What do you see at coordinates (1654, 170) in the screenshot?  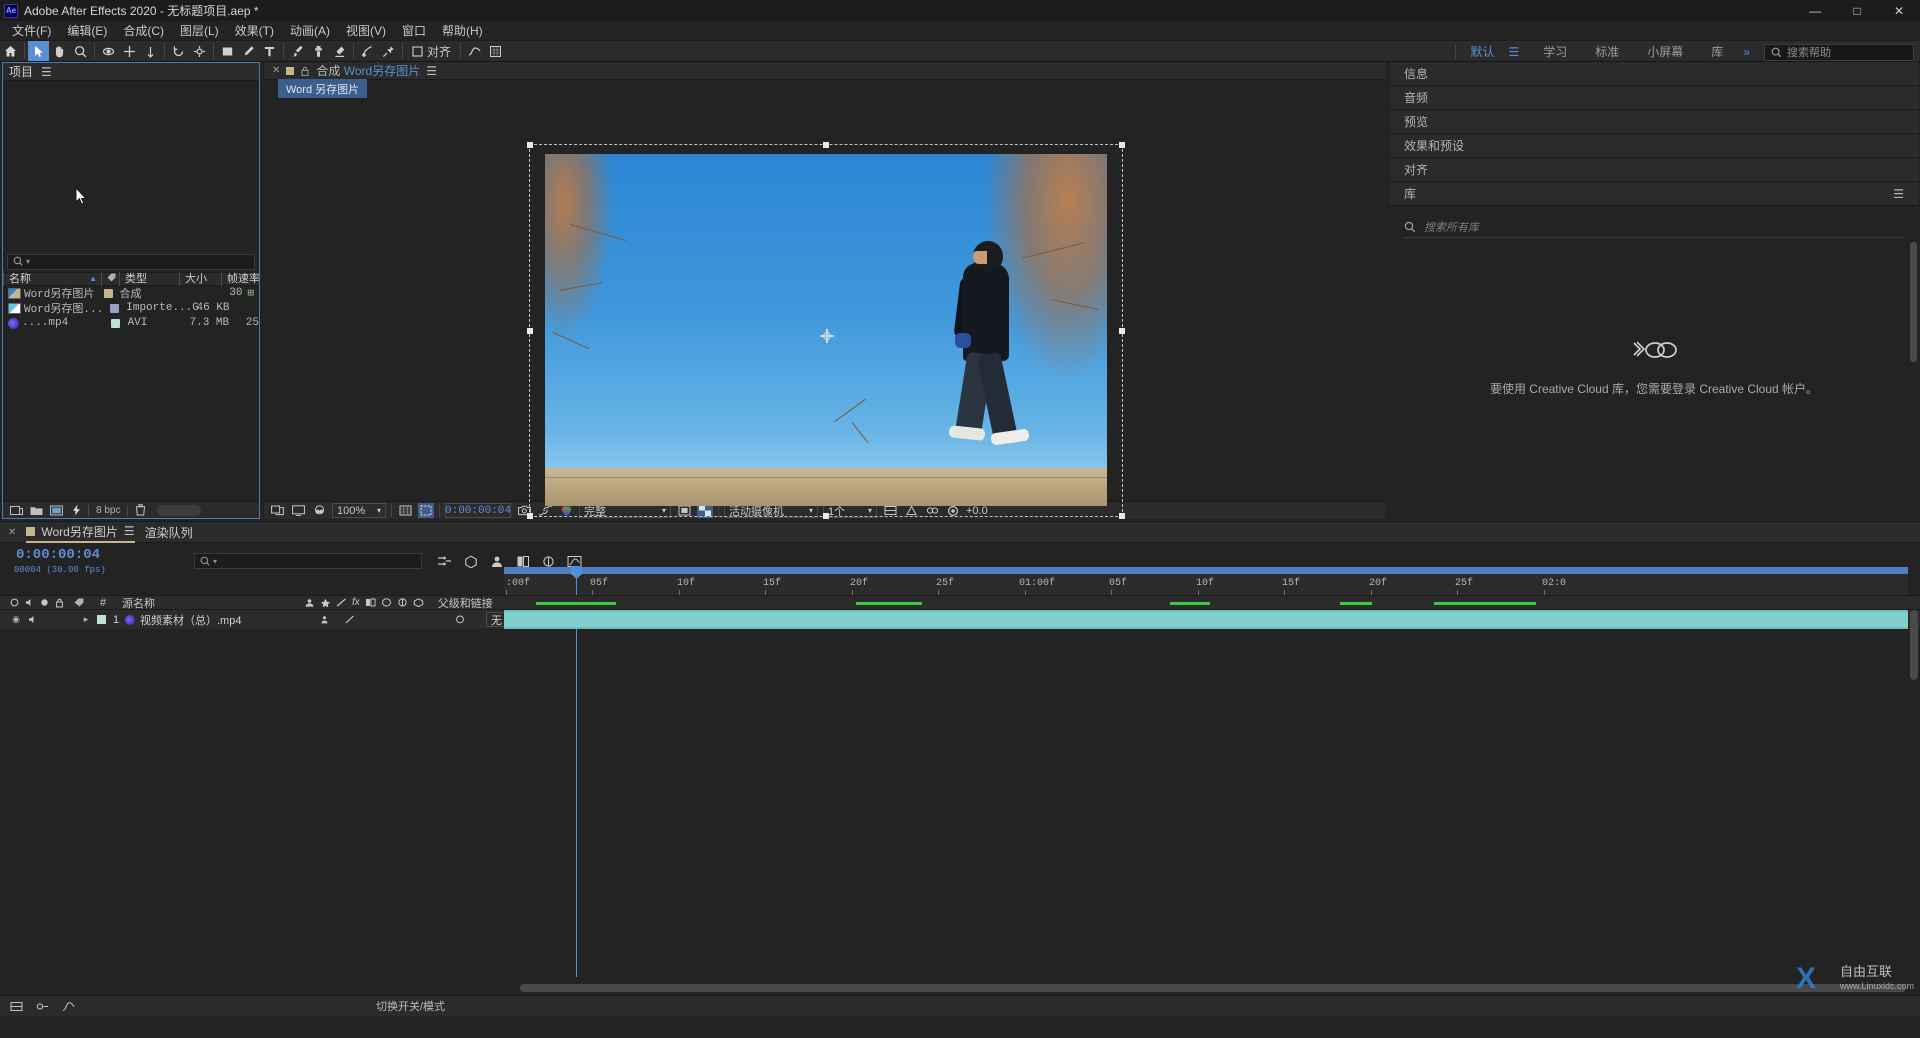 I see `panel-align: 对齐` at bounding box center [1654, 170].